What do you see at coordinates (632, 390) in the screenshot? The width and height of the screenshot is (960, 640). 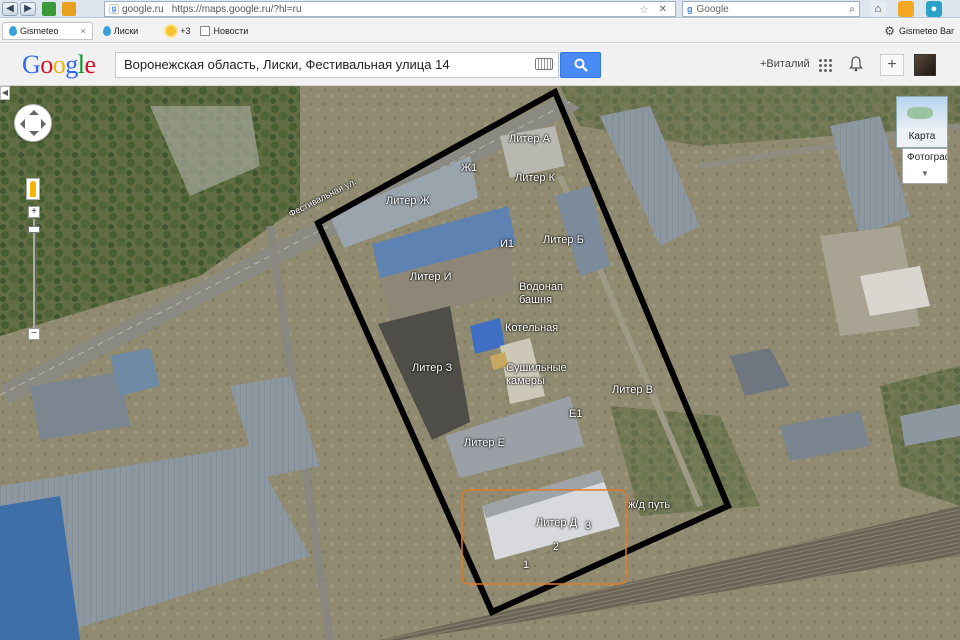 I see `label-liter-v: Литер В` at bounding box center [632, 390].